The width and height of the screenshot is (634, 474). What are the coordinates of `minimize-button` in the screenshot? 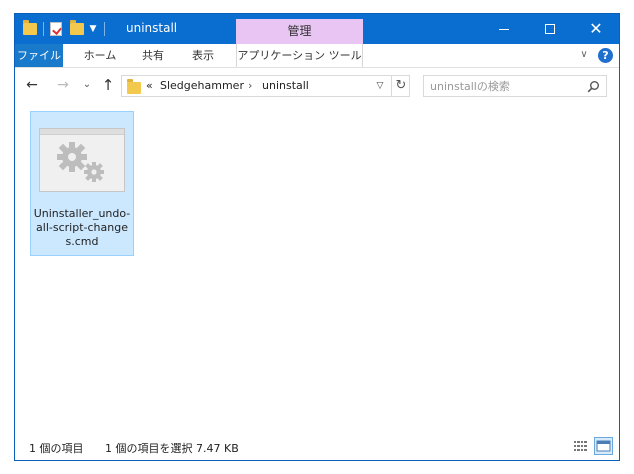 It's located at (504, 29).